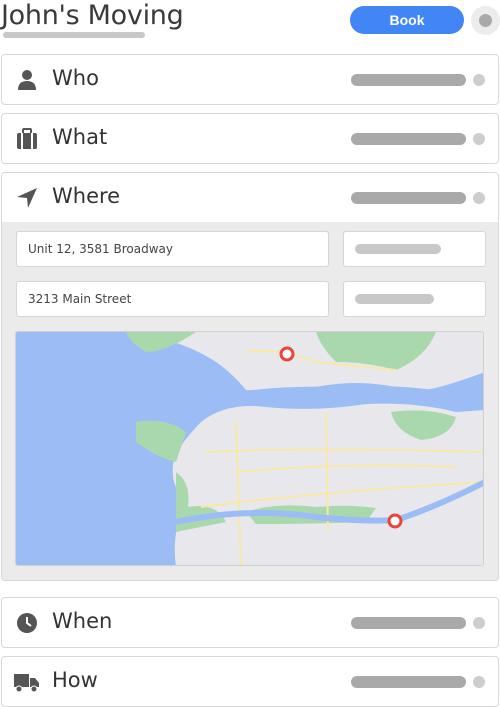  What do you see at coordinates (27, 138) in the screenshot?
I see `briefcase-icon` at bounding box center [27, 138].